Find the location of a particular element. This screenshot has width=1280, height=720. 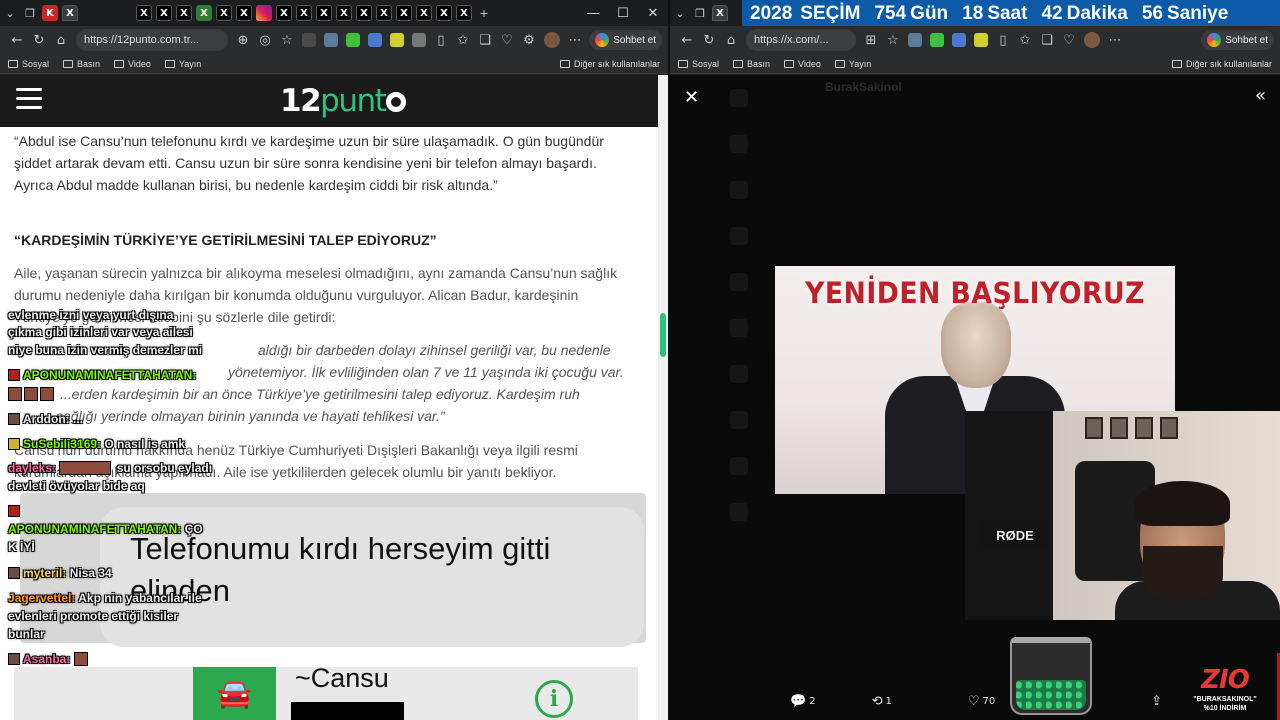

like-button: ♡ 70 is located at coordinates (981, 701).